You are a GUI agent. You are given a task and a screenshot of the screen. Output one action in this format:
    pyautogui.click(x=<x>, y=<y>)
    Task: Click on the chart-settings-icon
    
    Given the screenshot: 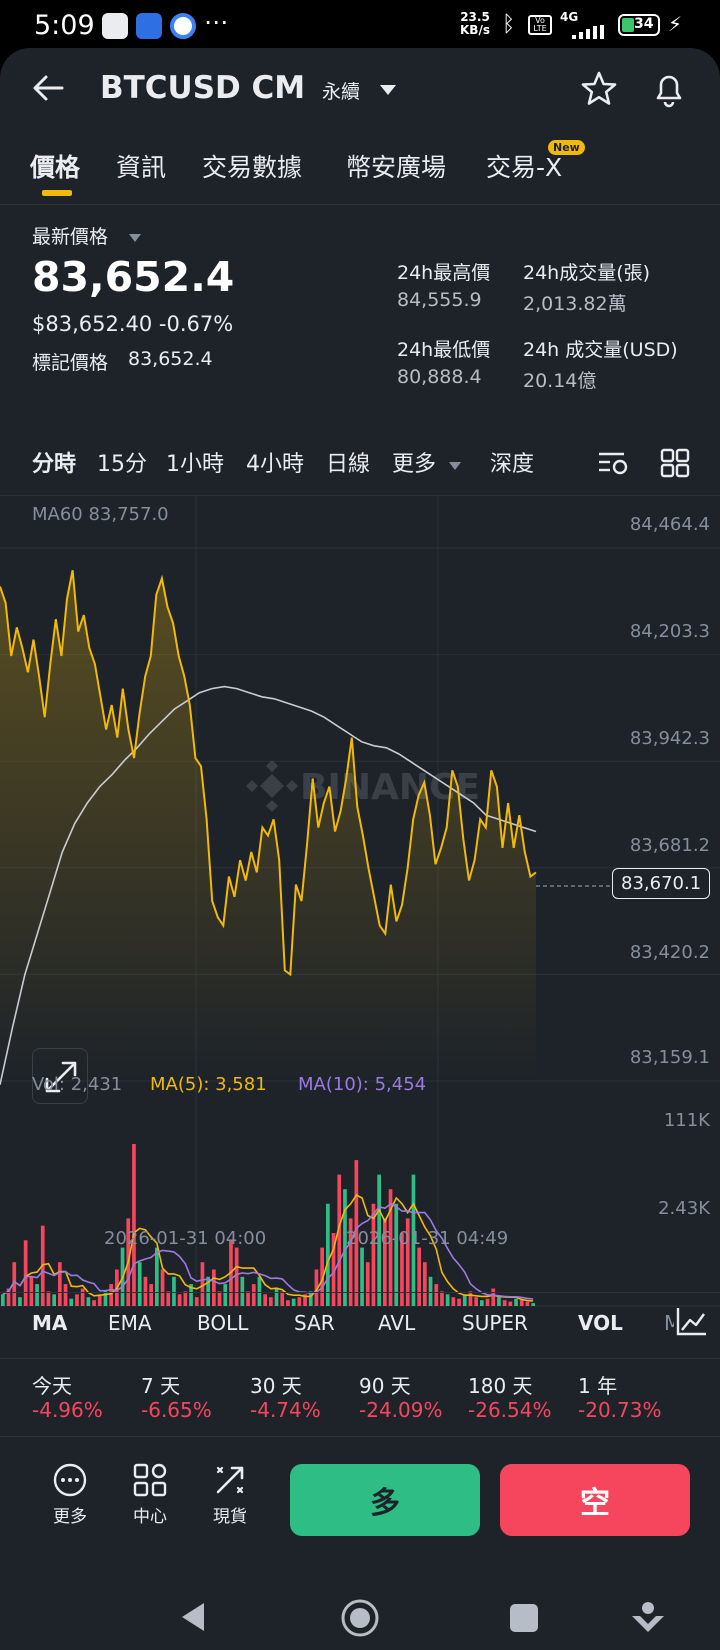 What is the action you would take?
    pyautogui.click(x=613, y=465)
    